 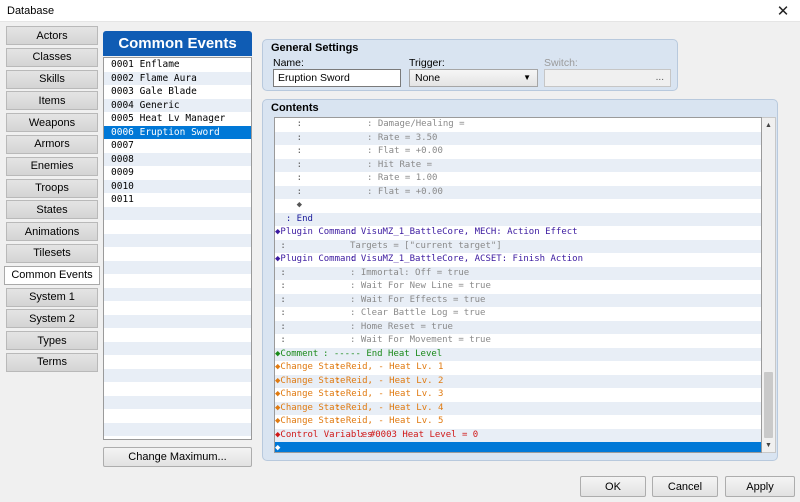 What do you see at coordinates (768, 445) in the screenshot?
I see `scroll-down-icon: ▼` at bounding box center [768, 445].